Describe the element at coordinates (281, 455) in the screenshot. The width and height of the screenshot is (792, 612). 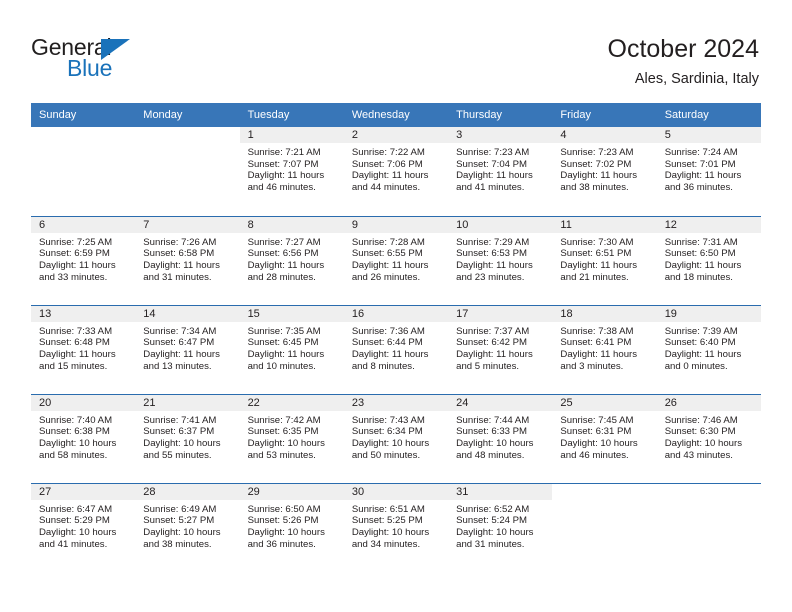
I see `daylight-text-line2: and 53 minutes.` at that location.